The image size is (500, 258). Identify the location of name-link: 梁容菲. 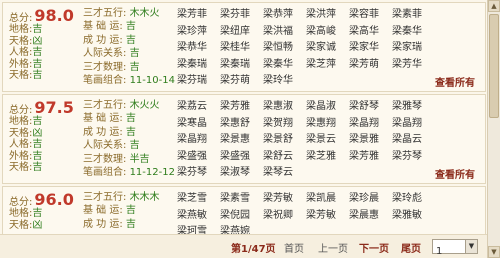
(370, 15).